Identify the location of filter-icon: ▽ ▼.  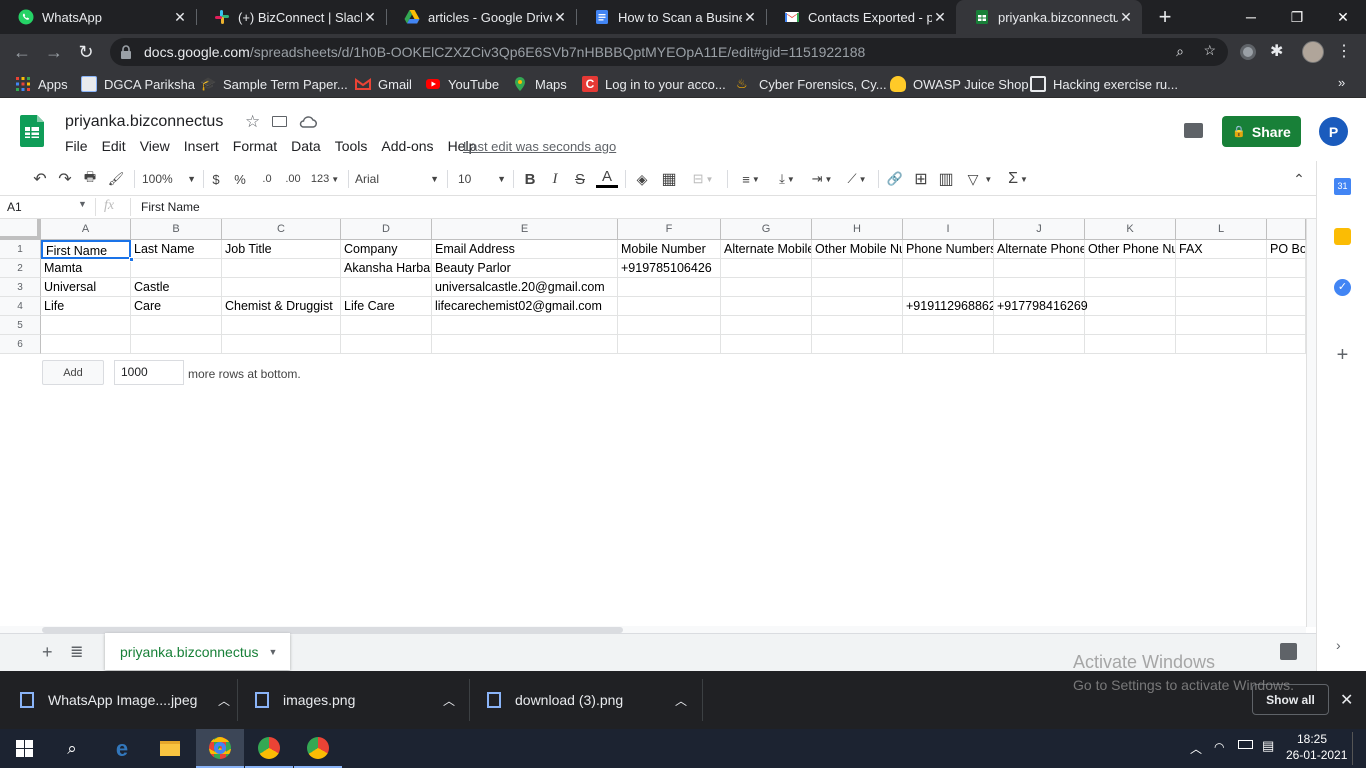
(980, 179).